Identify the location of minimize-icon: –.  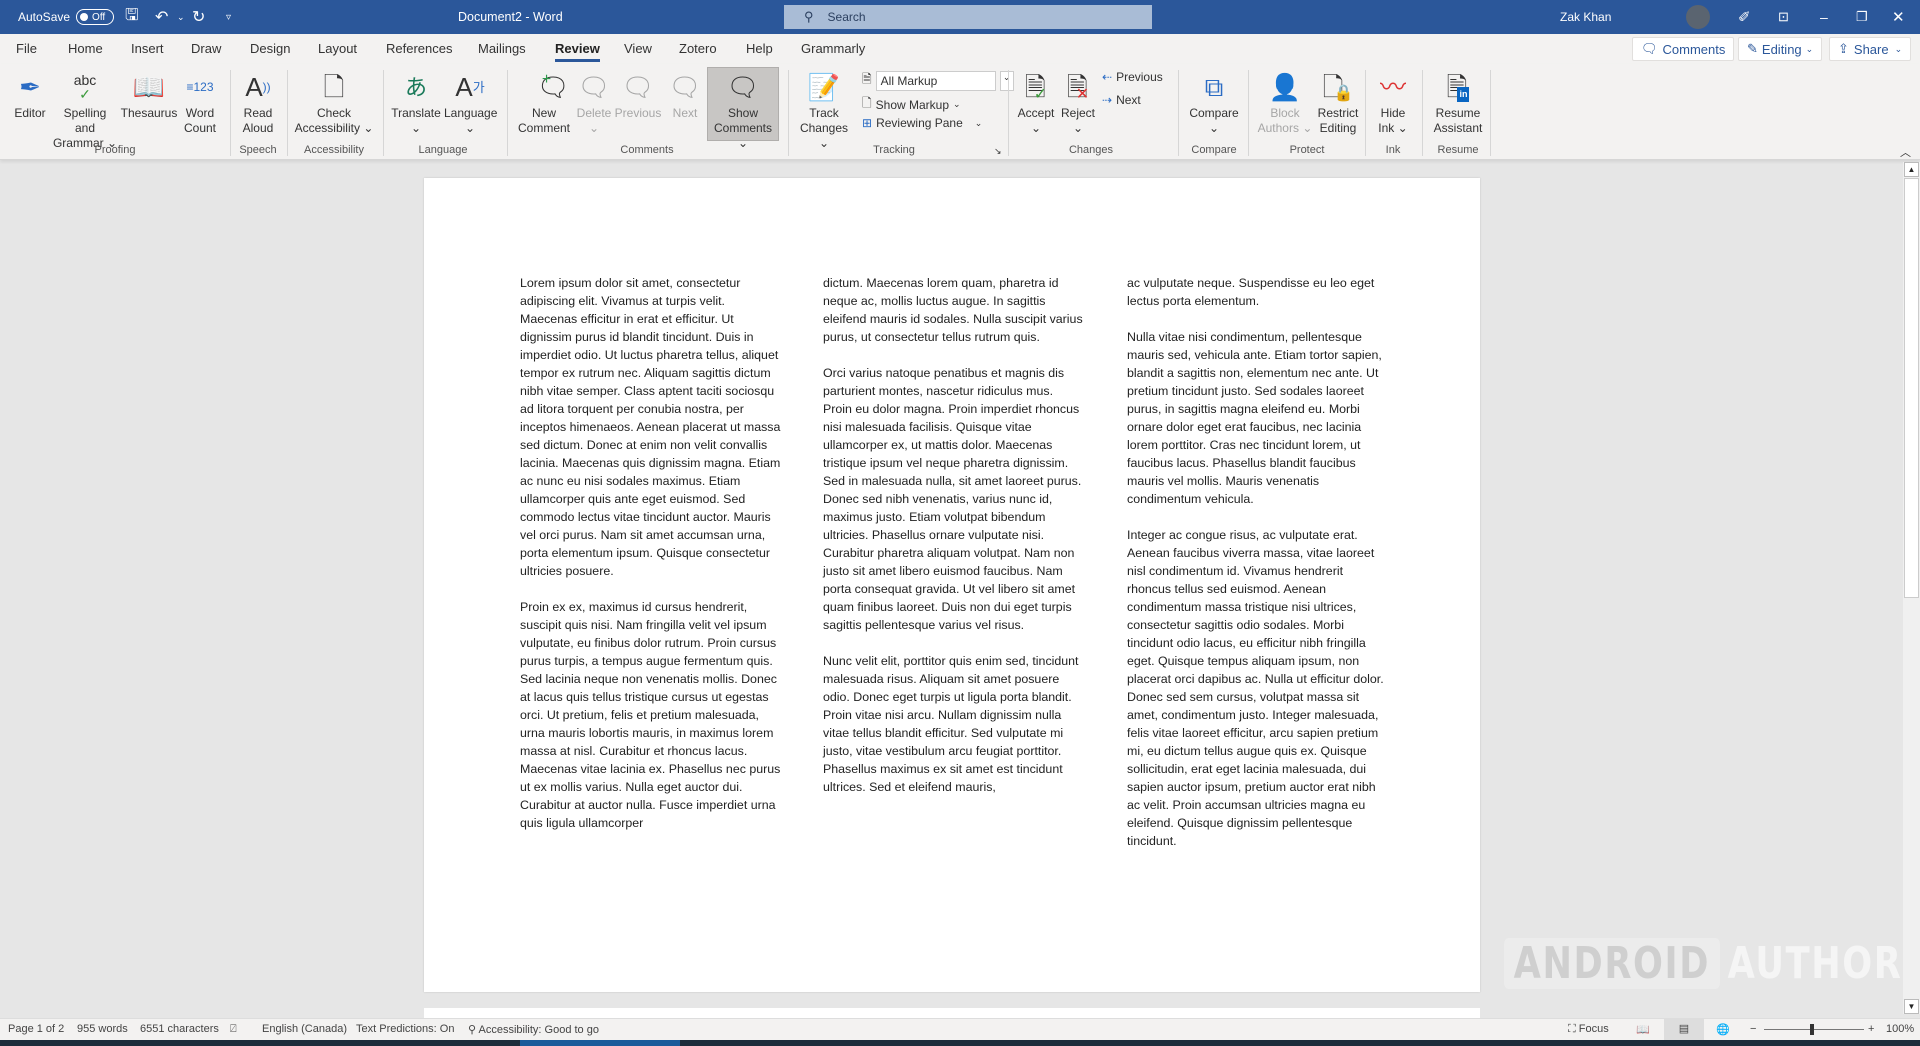
(1824, 17).